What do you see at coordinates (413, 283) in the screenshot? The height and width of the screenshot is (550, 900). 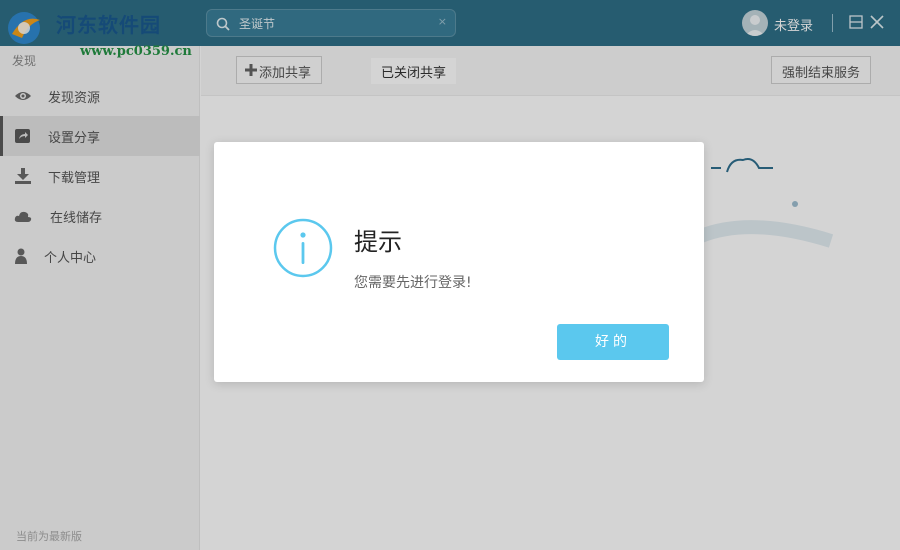 I see `dialog-message: 您需要先进行登录!` at bounding box center [413, 283].